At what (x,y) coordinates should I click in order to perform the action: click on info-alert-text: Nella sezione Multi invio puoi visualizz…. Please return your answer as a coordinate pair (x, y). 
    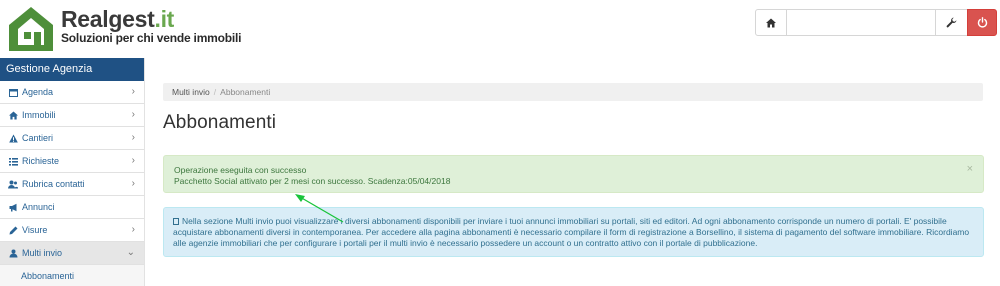
    Looking at the image, I should click on (571, 232).